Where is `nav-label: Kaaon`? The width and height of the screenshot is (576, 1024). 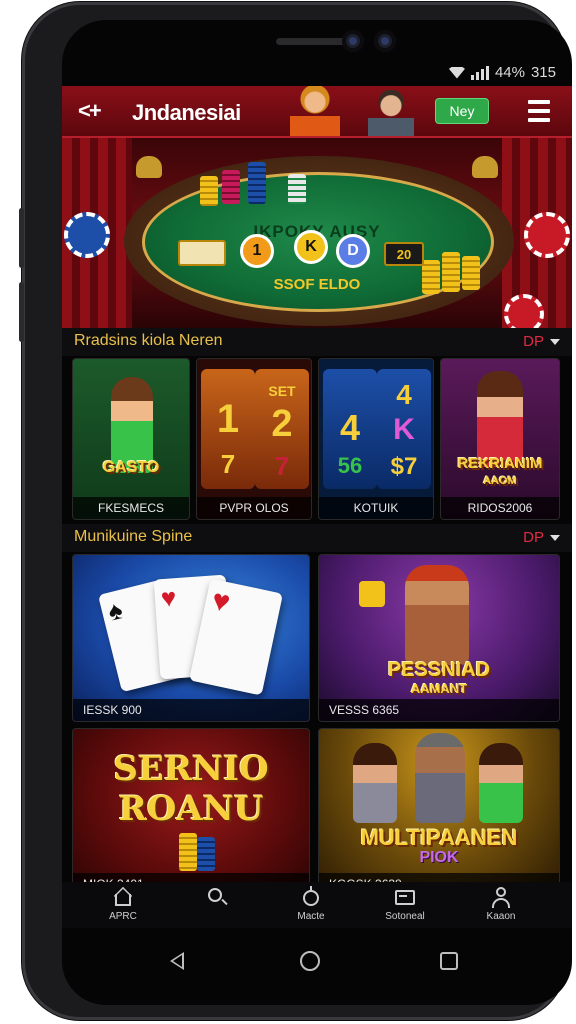 nav-label: Kaaon is located at coordinates (501, 916).